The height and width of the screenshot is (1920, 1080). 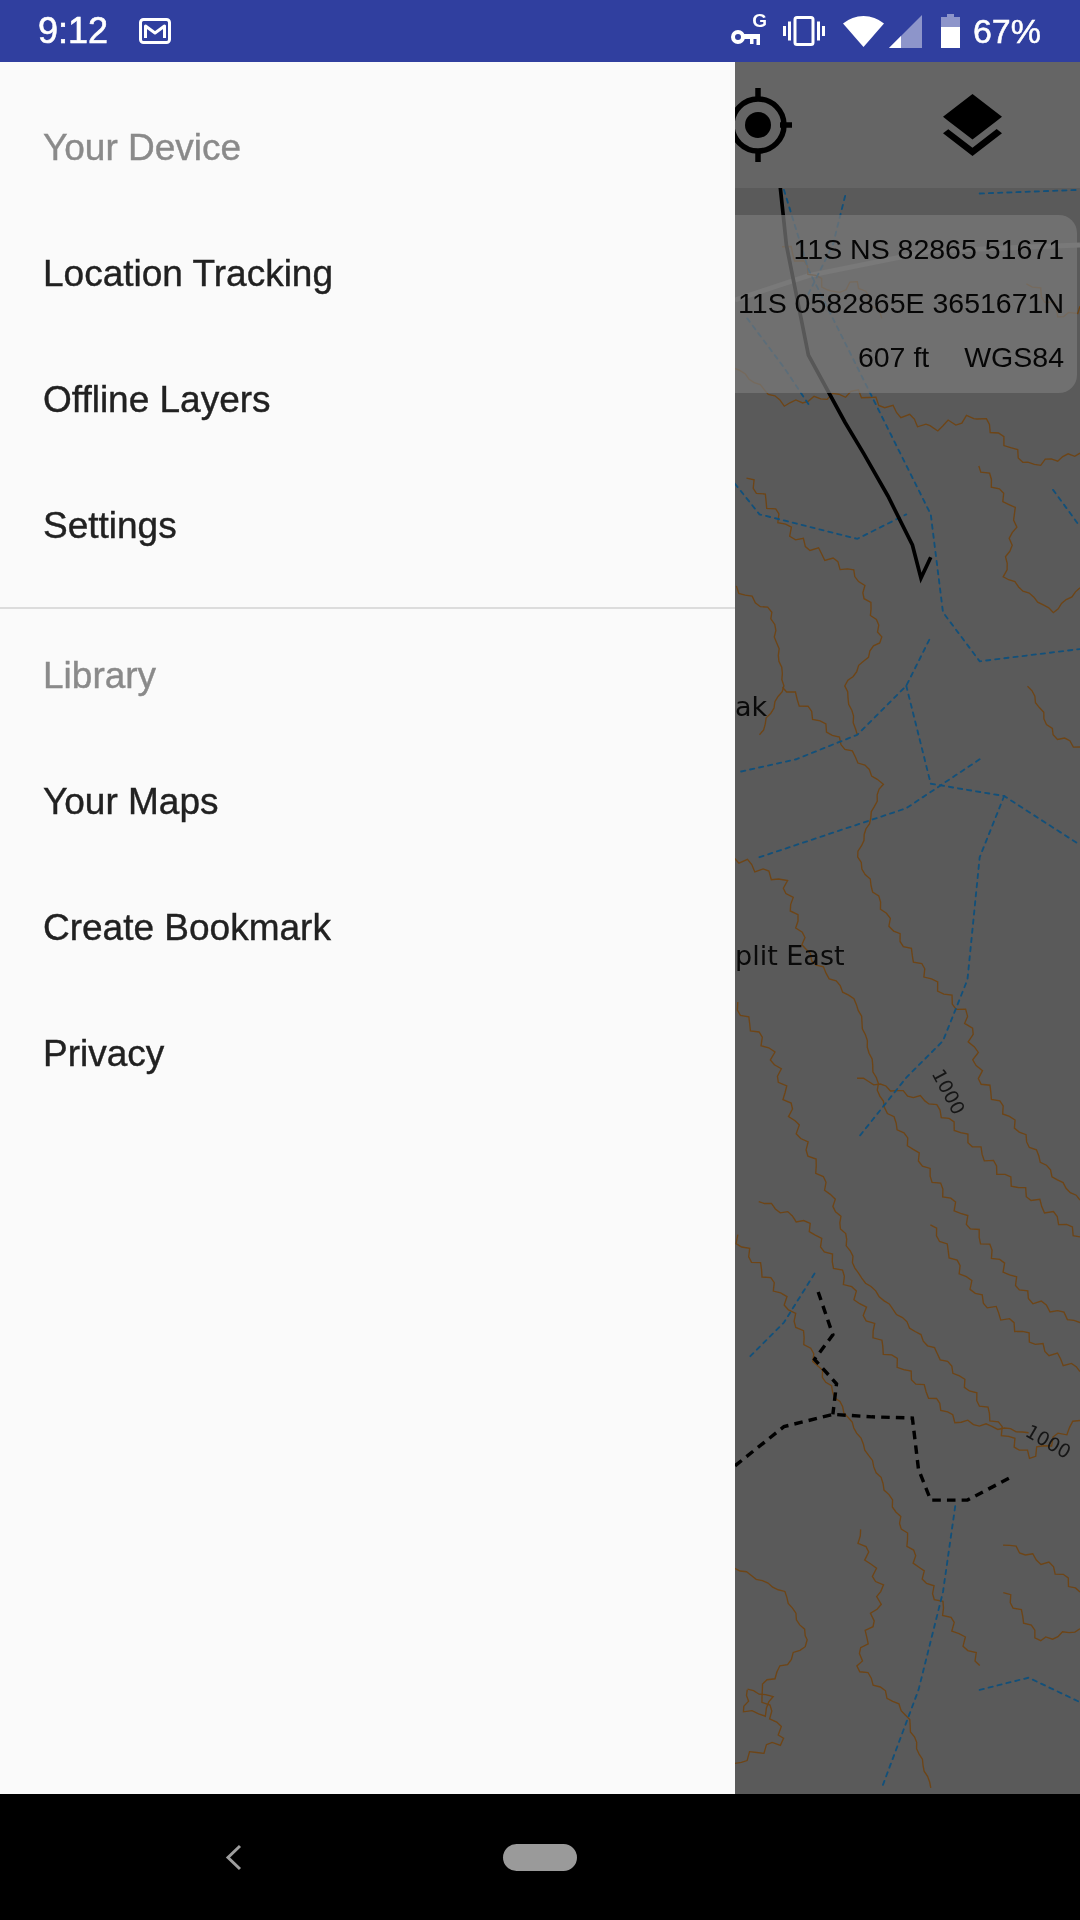 I want to click on menu-item: Offline Layers, so click(x=157, y=400).